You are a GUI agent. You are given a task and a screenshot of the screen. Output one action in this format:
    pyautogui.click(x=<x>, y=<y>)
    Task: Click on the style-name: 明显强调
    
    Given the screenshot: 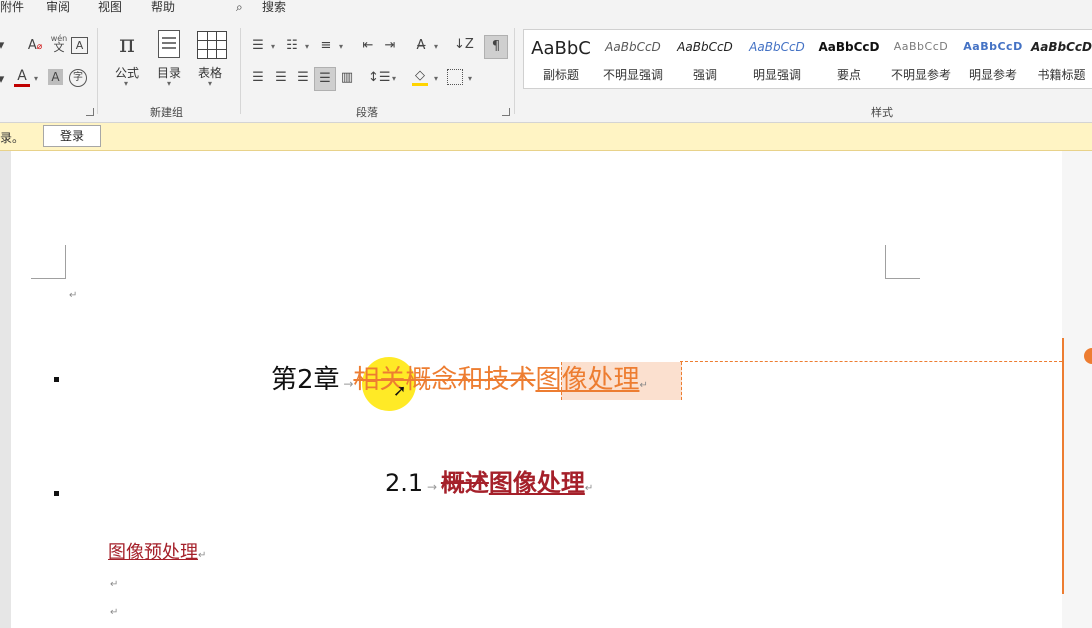 What is the action you would take?
    pyautogui.click(x=776, y=75)
    